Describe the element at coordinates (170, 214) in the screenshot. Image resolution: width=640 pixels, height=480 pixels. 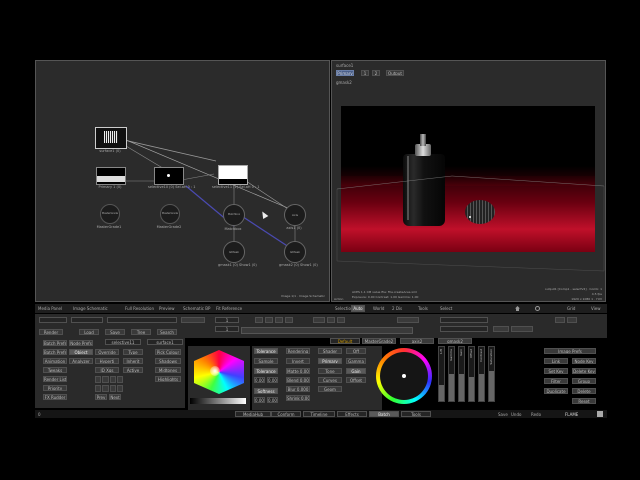
I see `node-mastergrade2: MasterGrade` at that location.